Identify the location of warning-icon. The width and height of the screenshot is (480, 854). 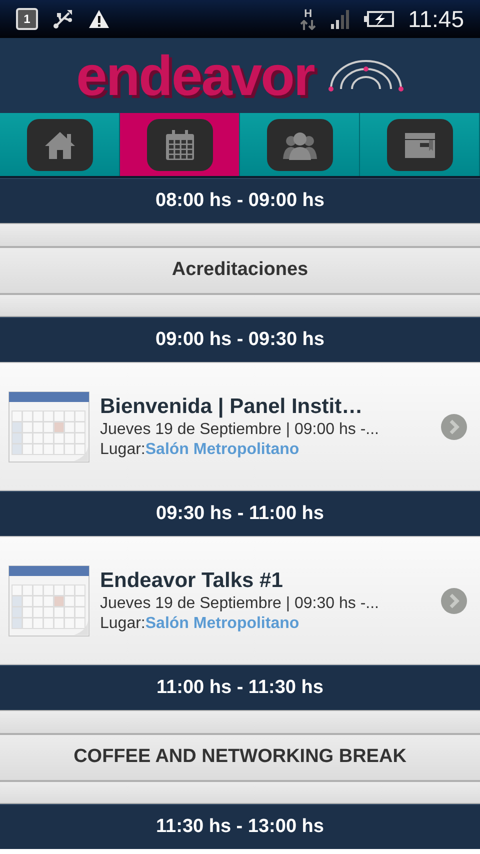
(99, 19).